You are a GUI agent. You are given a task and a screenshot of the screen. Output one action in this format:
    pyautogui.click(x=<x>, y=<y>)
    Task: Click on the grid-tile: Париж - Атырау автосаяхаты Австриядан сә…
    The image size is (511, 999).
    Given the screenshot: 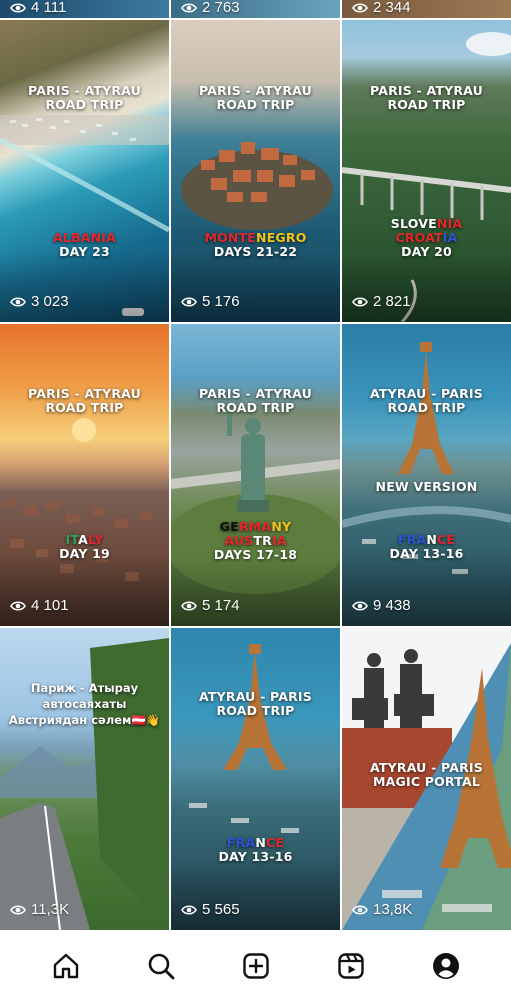 What is the action you would take?
    pyautogui.click(x=84, y=779)
    